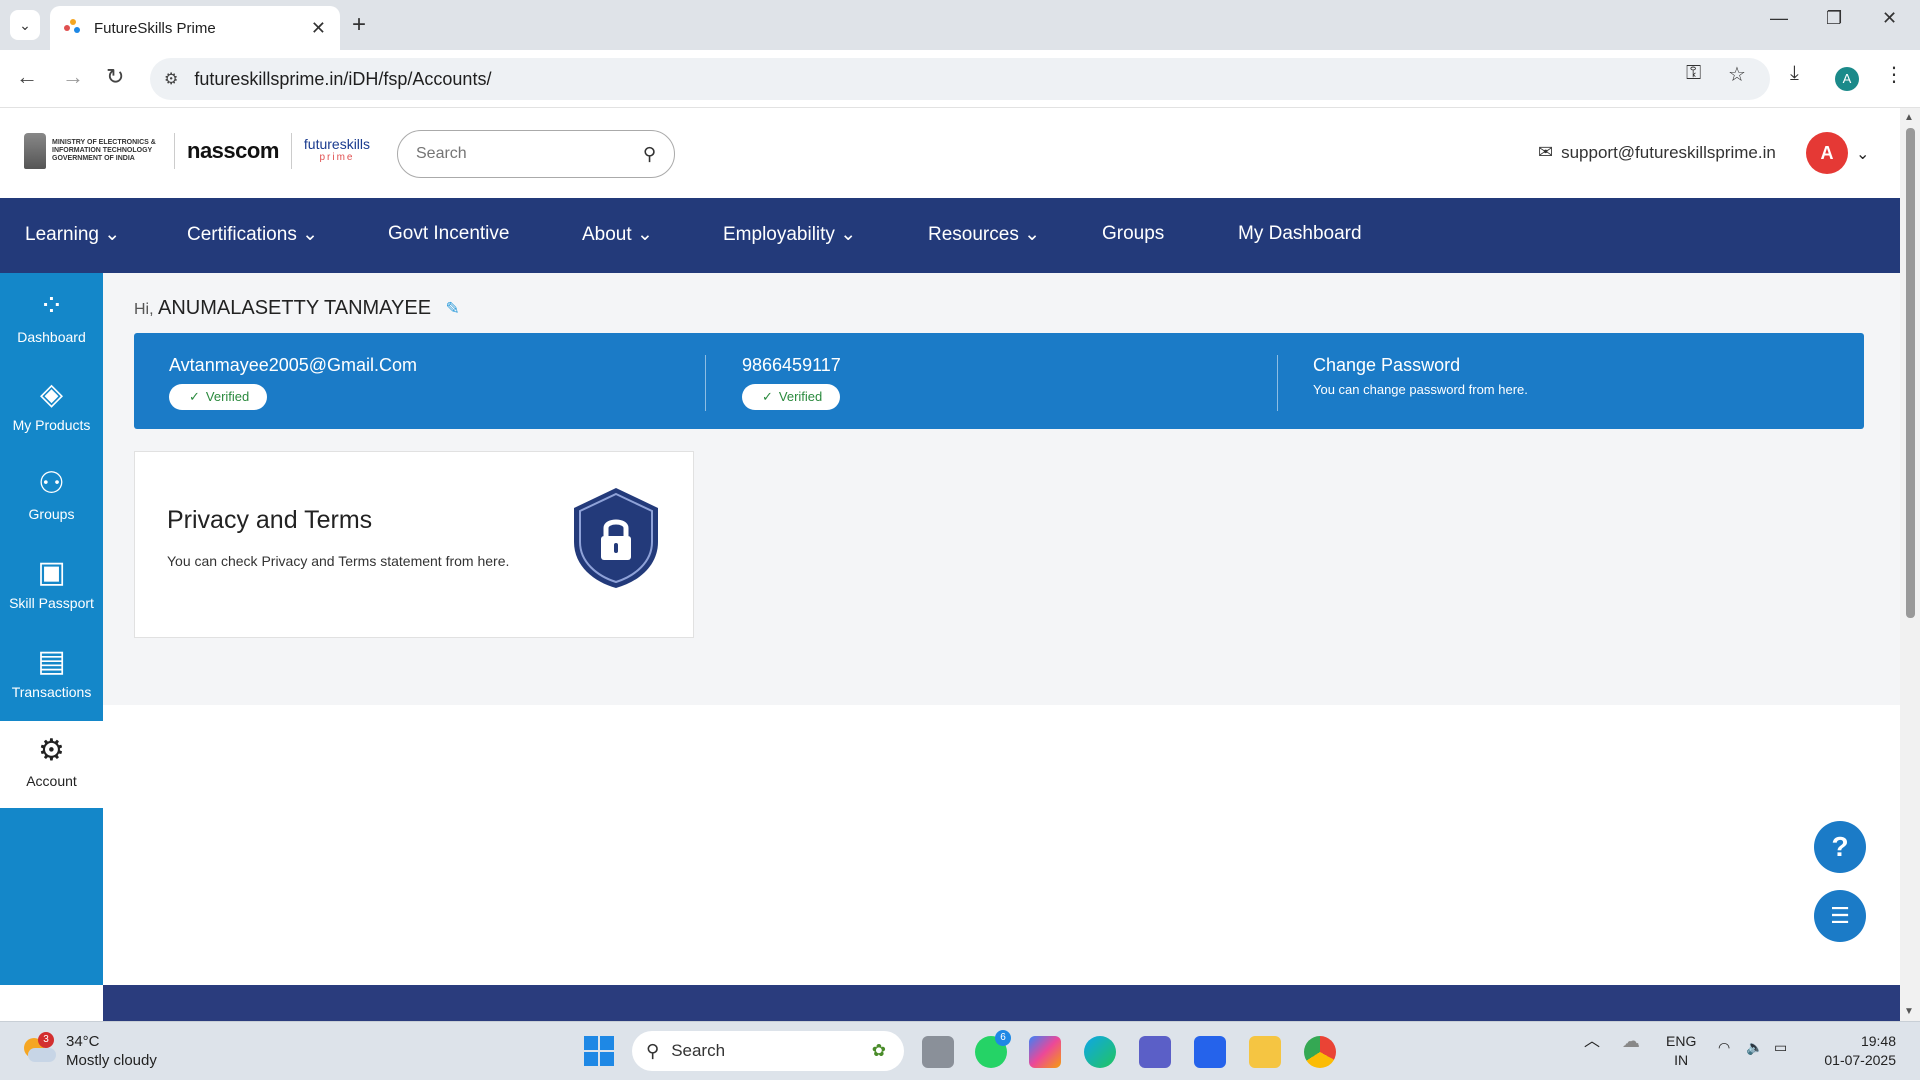 The width and height of the screenshot is (1920, 1080). I want to click on reload-icon: ↻, so click(115, 77).